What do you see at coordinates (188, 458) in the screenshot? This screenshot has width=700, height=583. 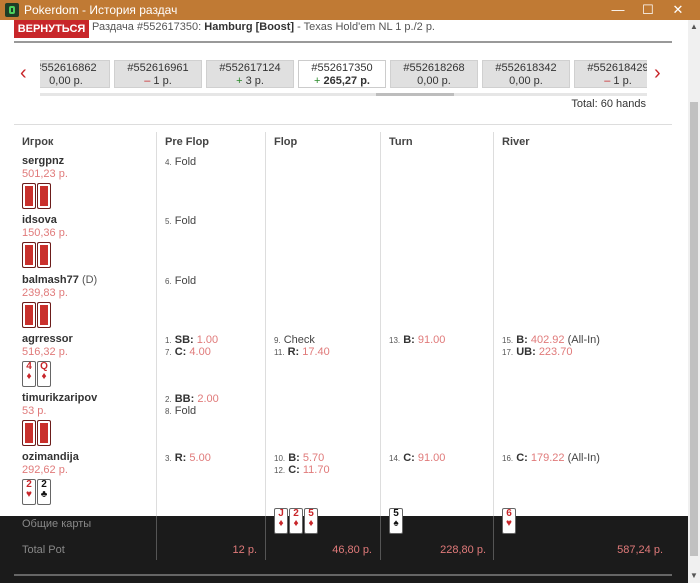 I see `action-preflop: 3. R: 5.00` at bounding box center [188, 458].